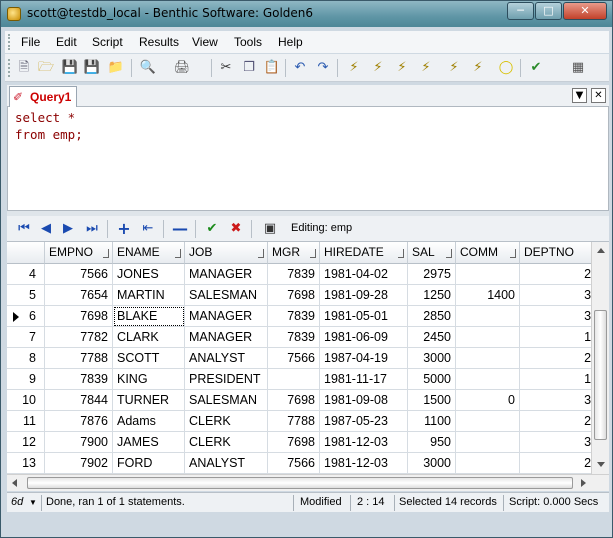 This screenshot has height=538, width=613. I want to click on menu-file: File, so click(30, 42).